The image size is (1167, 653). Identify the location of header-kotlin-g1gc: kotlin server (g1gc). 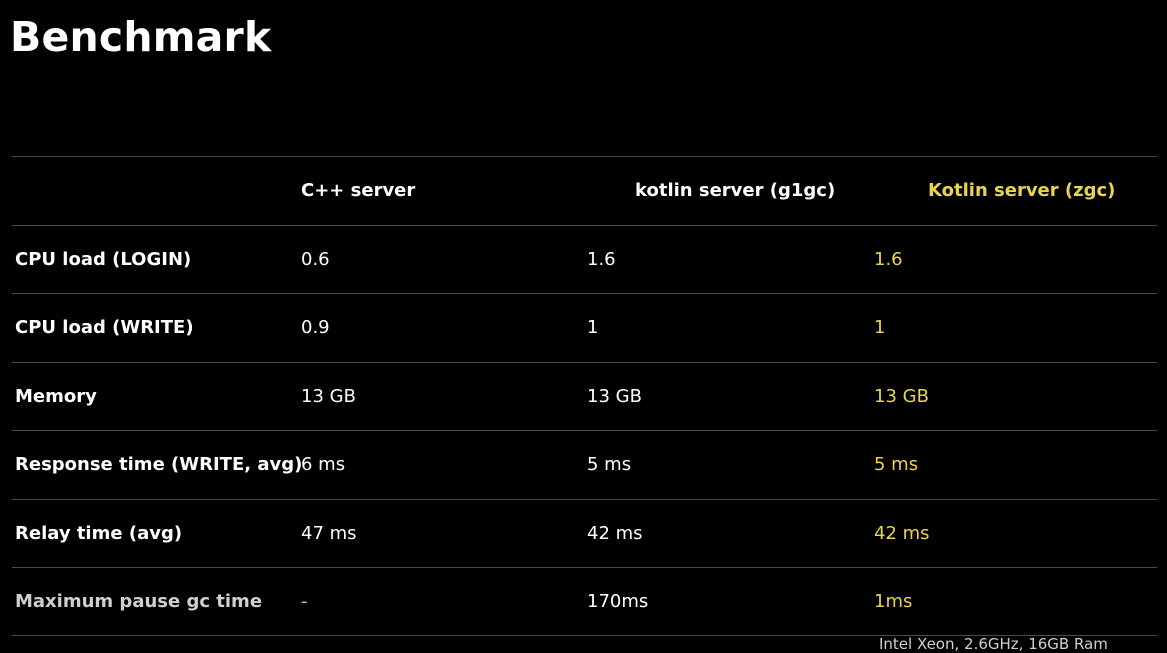
(735, 191).